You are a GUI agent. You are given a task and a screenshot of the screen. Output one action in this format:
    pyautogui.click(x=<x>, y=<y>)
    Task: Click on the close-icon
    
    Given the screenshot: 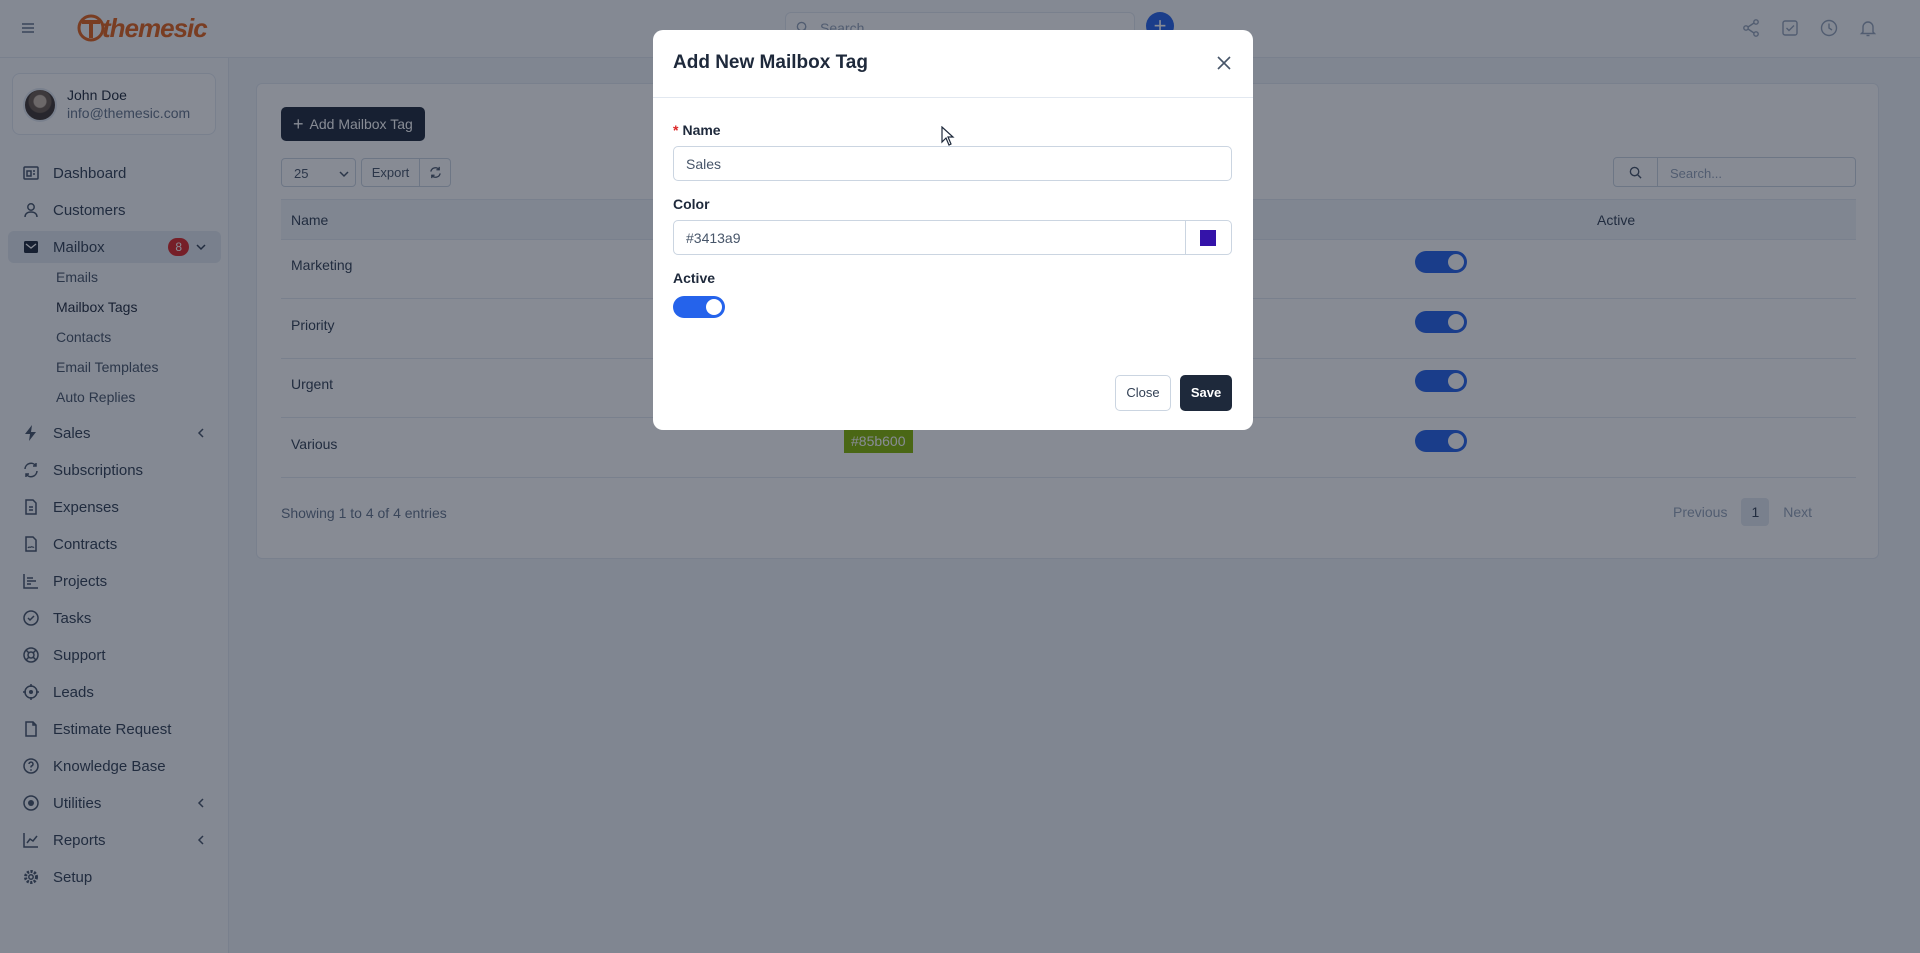 What is the action you would take?
    pyautogui.click(x=1224, y=63)
    